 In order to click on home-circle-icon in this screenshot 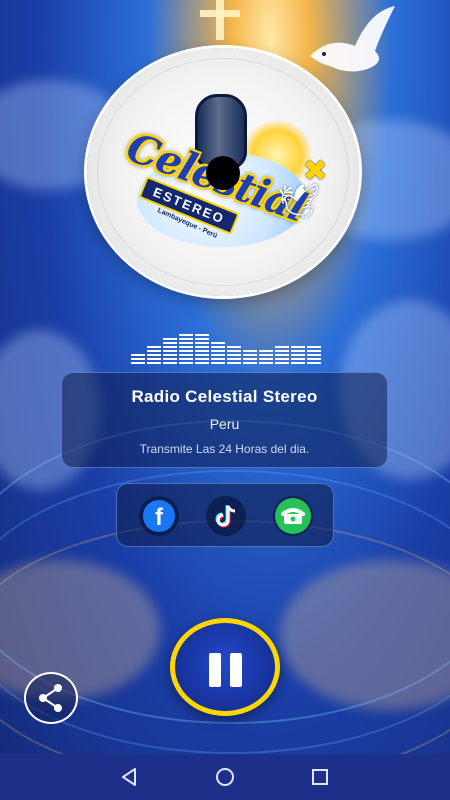, I will do `click(225, 777)`.